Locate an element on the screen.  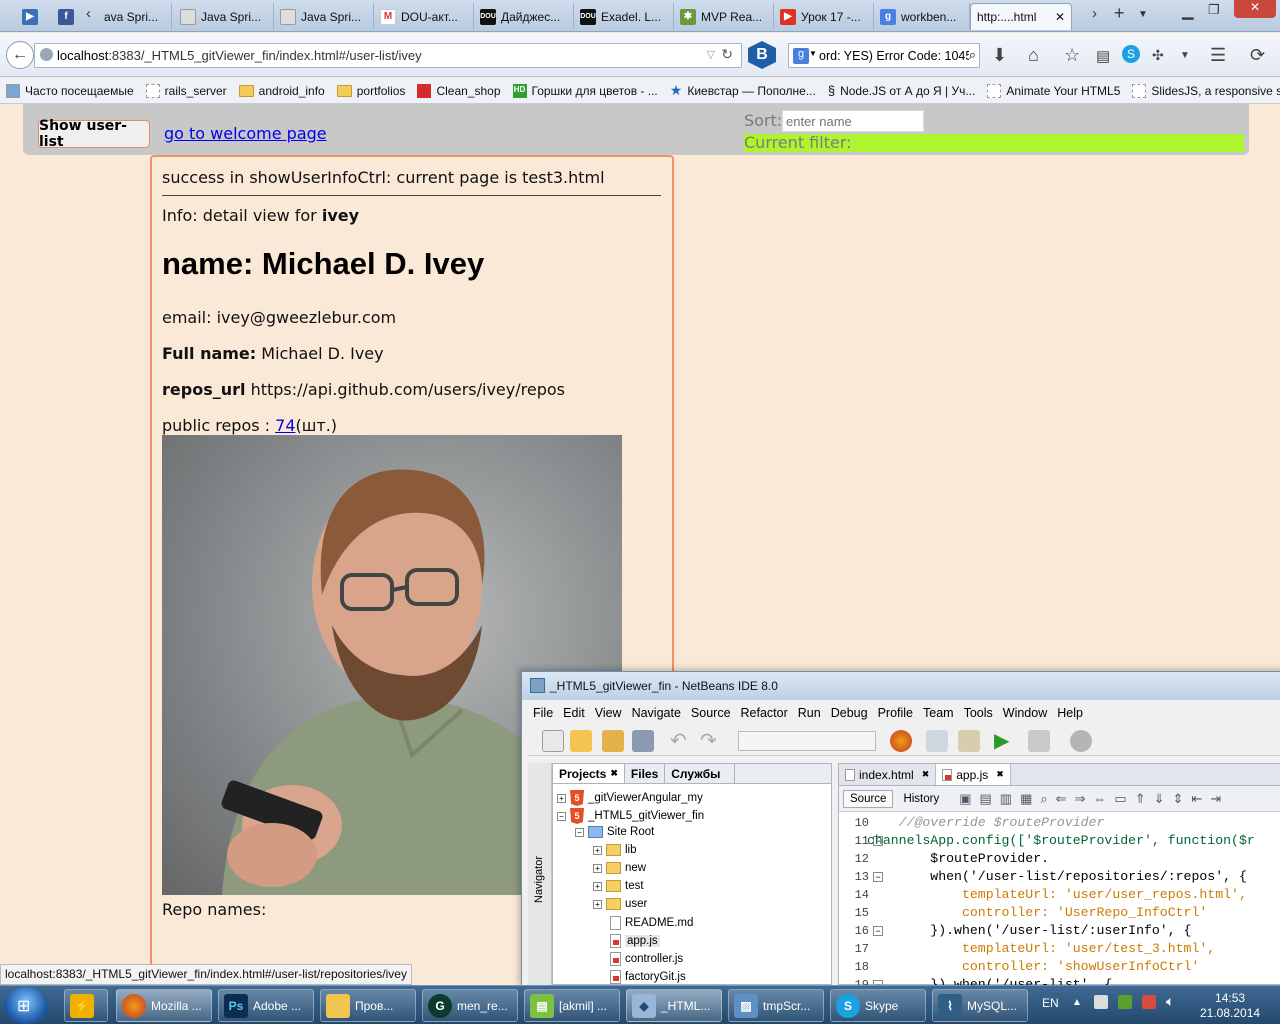
tree-item-selected: app.js is located at coordinates (635, 941).